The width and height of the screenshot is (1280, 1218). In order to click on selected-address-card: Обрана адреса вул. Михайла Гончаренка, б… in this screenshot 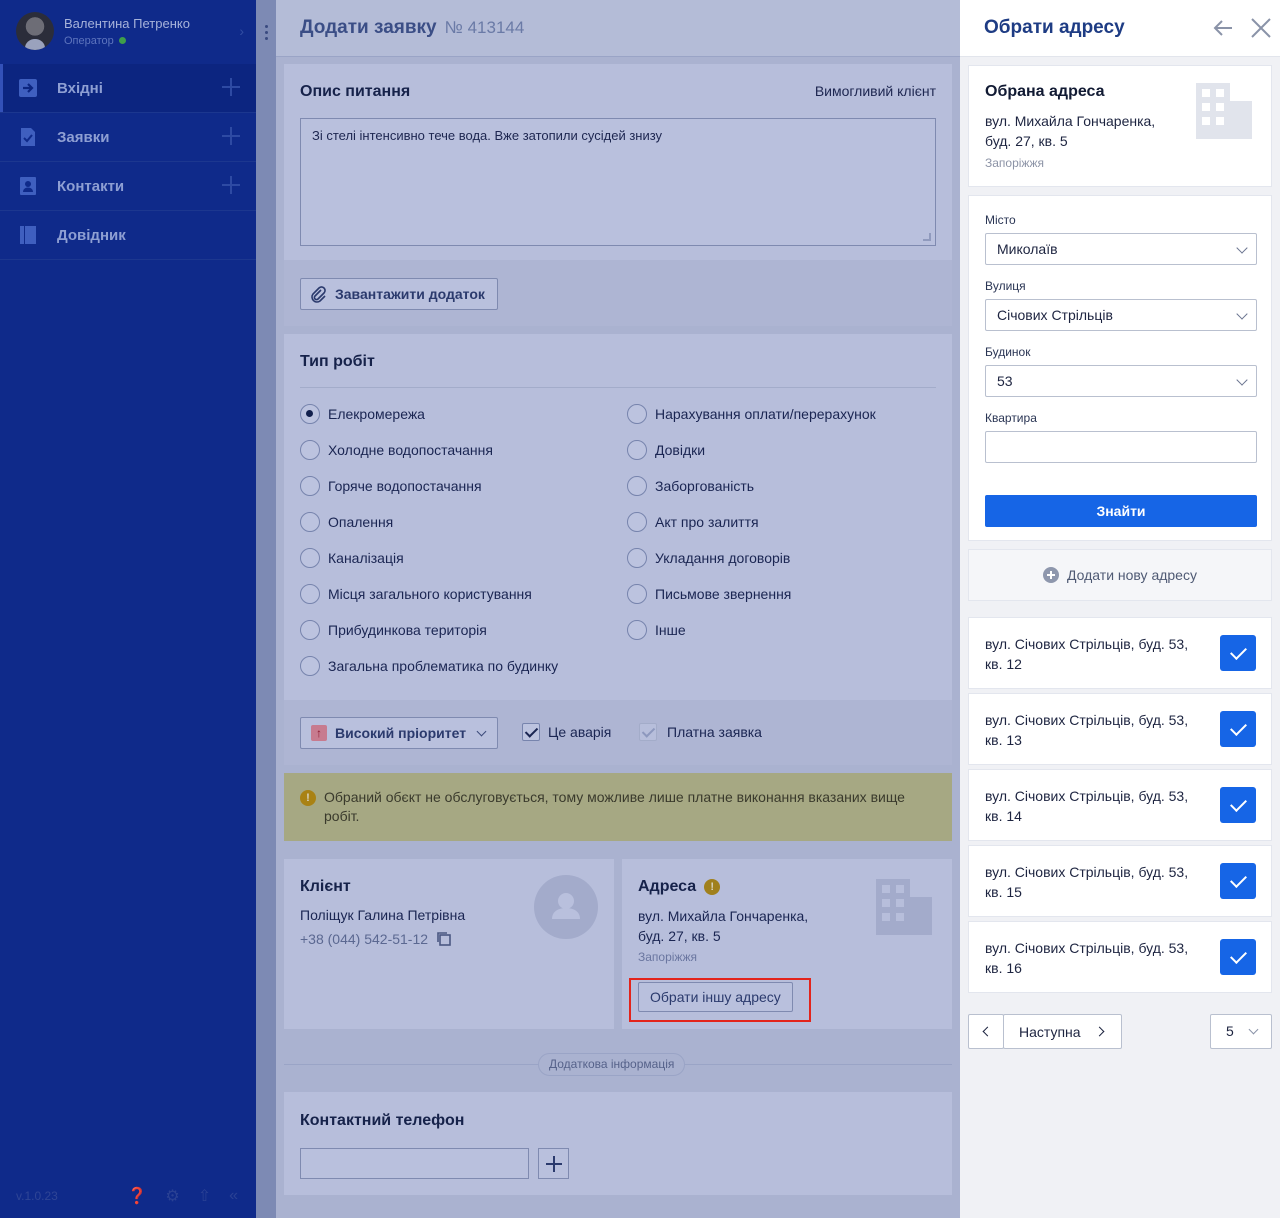, I will do `click(1120, 126)`.